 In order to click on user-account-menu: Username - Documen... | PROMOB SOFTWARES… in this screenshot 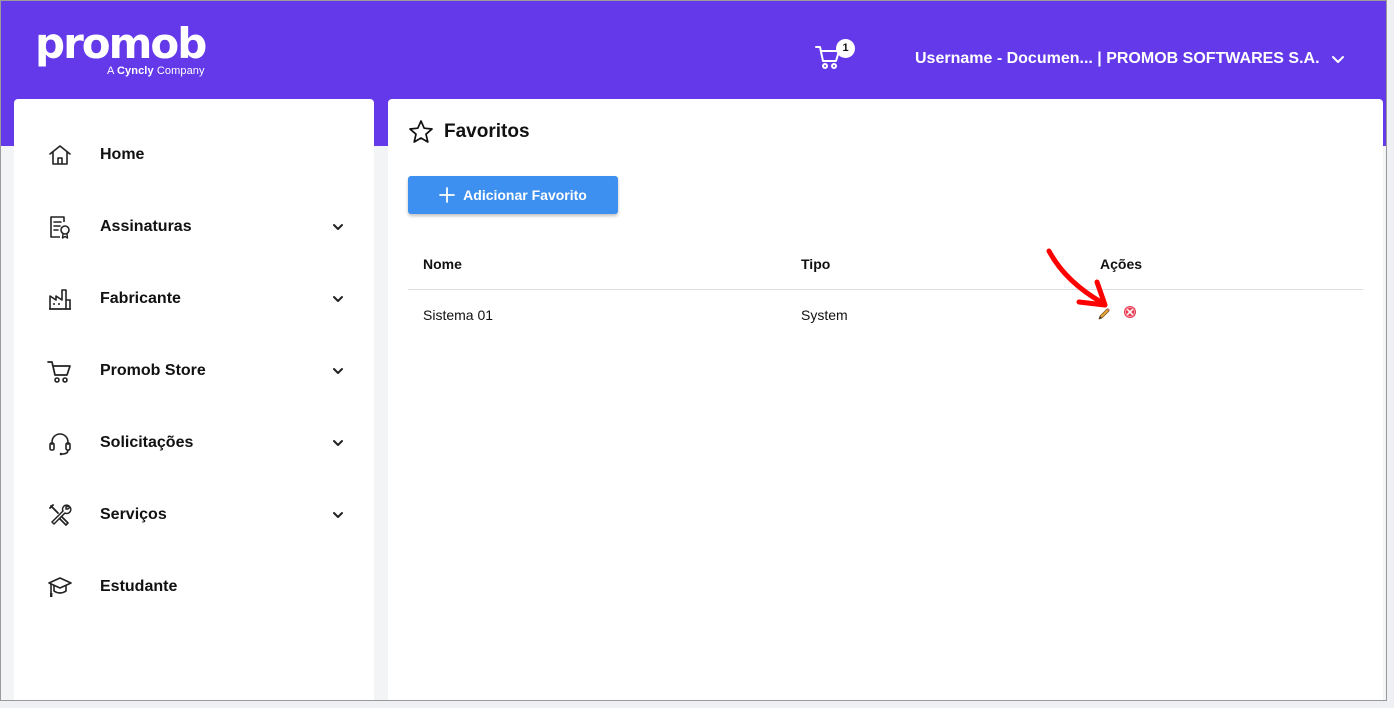, I will do `click(1130, 59)`.